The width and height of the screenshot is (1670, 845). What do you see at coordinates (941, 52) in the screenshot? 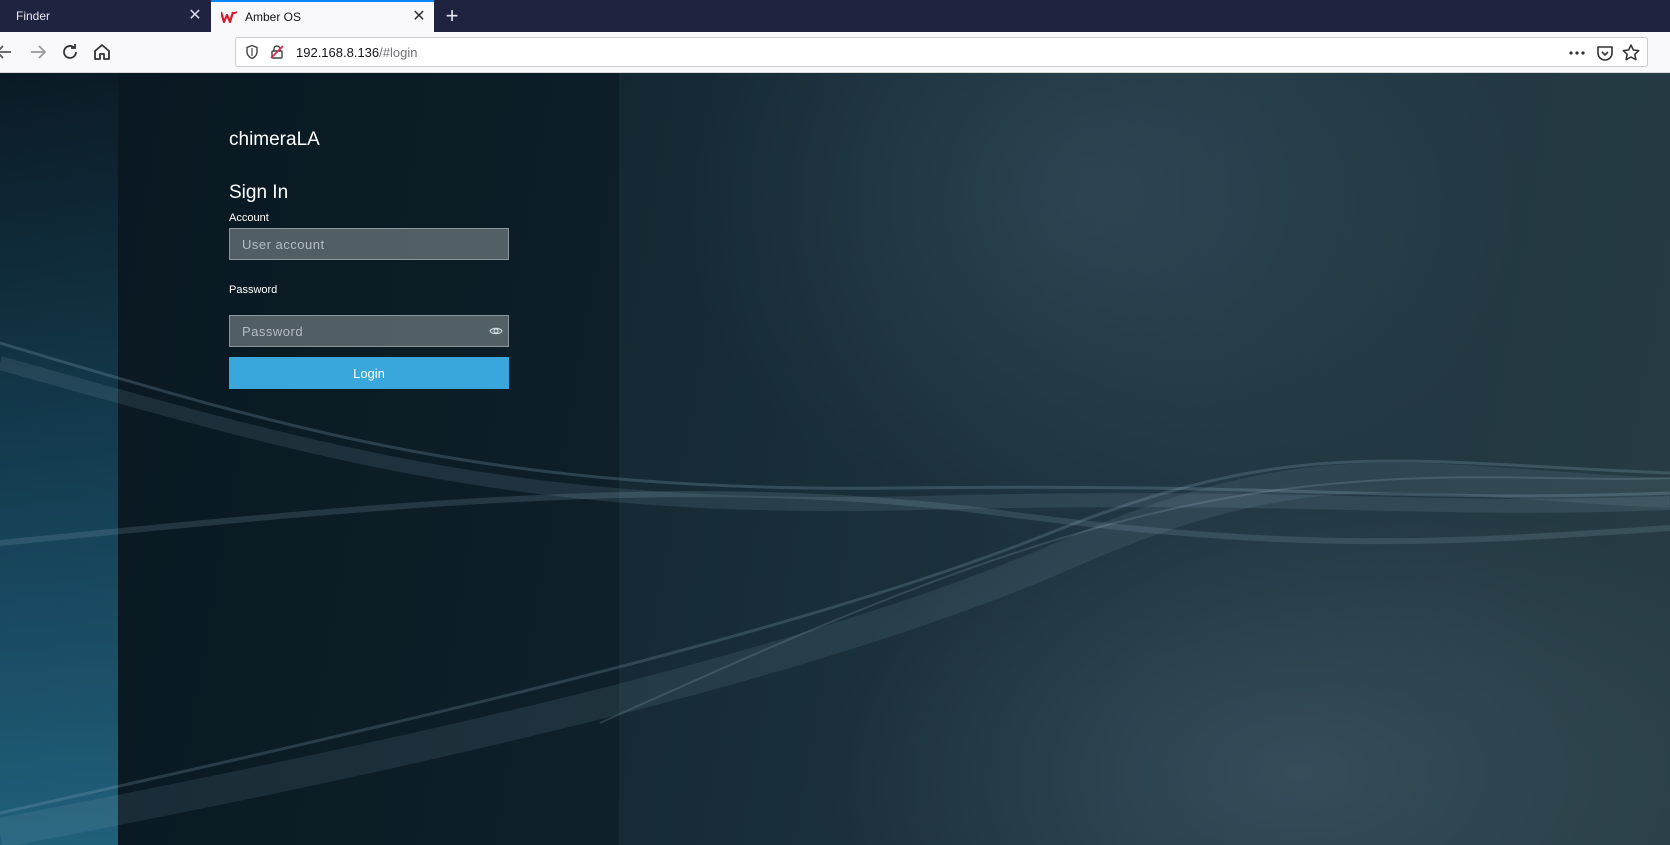
I see `url-bar: 192.168.8.136/#login` at bounding box center [941, 52].